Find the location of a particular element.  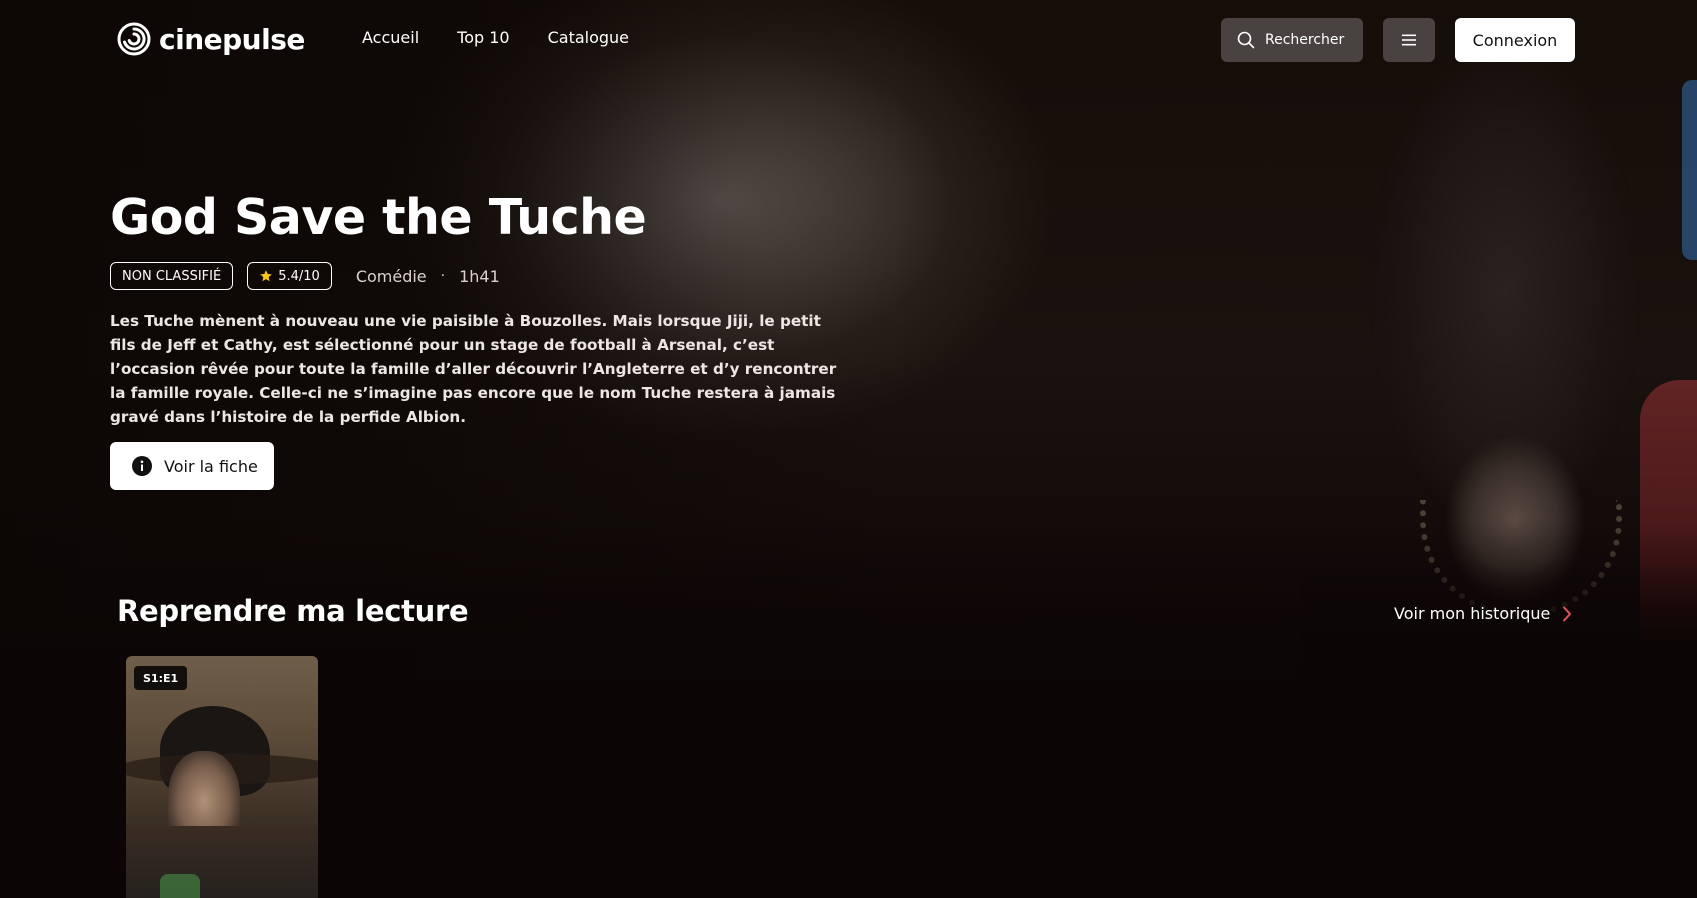

age-rating-text: NON CLASSIFIÉ is located at coordinates (172, 276).